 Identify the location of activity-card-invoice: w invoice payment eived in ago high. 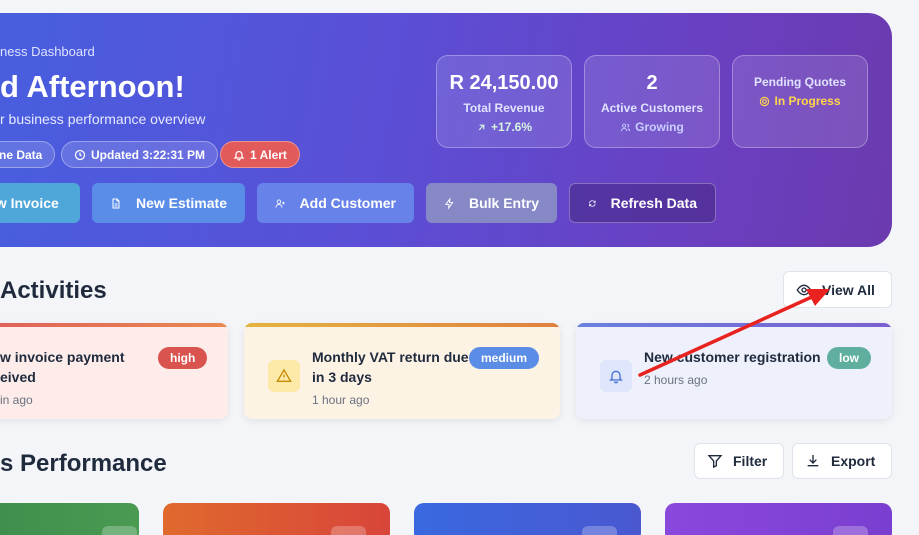
(114, 371).